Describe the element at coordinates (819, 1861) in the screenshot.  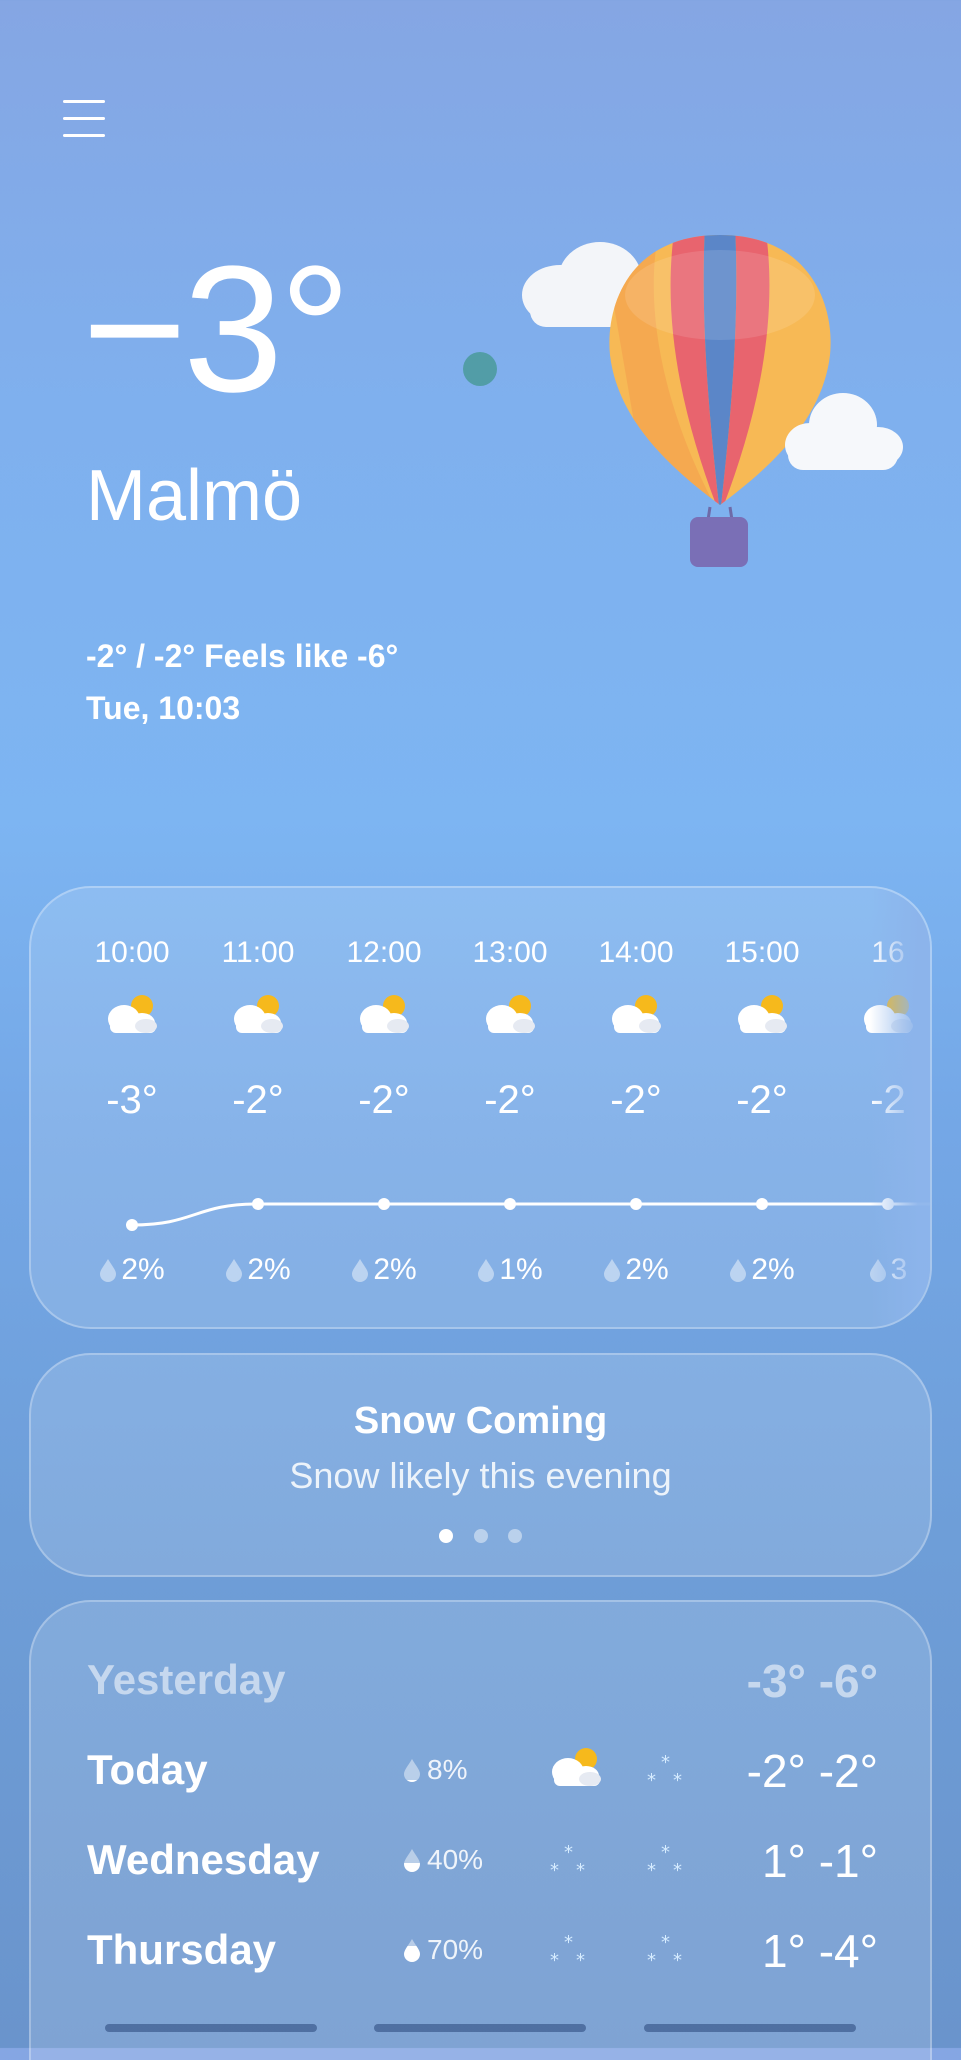
I see `day-temperatures: 1° -1°` at that location.